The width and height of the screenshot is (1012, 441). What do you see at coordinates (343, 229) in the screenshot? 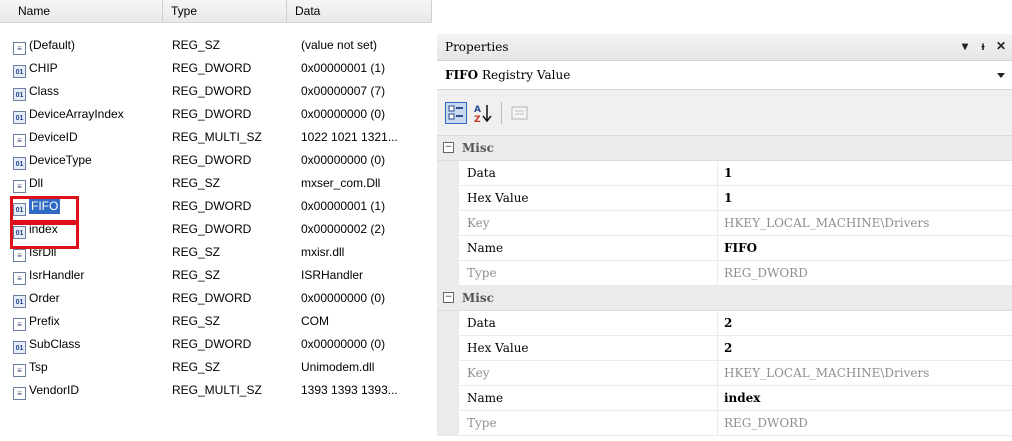
I see `registry-data-cell: 0x00000002 (2)` at bounding box center [343, 229].